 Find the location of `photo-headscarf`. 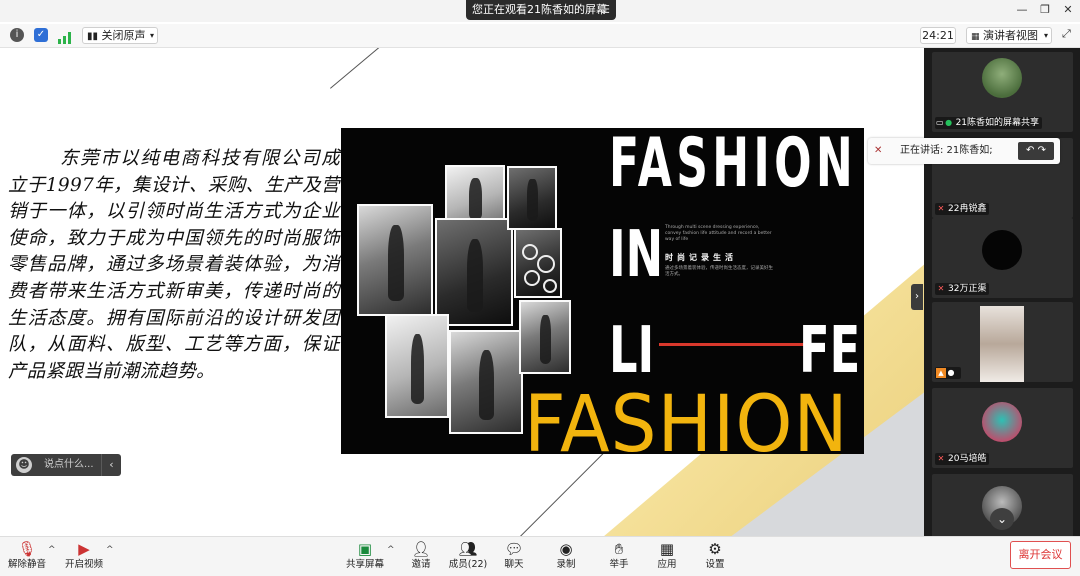

photo-headscarf is located at coordinates (474, 272).